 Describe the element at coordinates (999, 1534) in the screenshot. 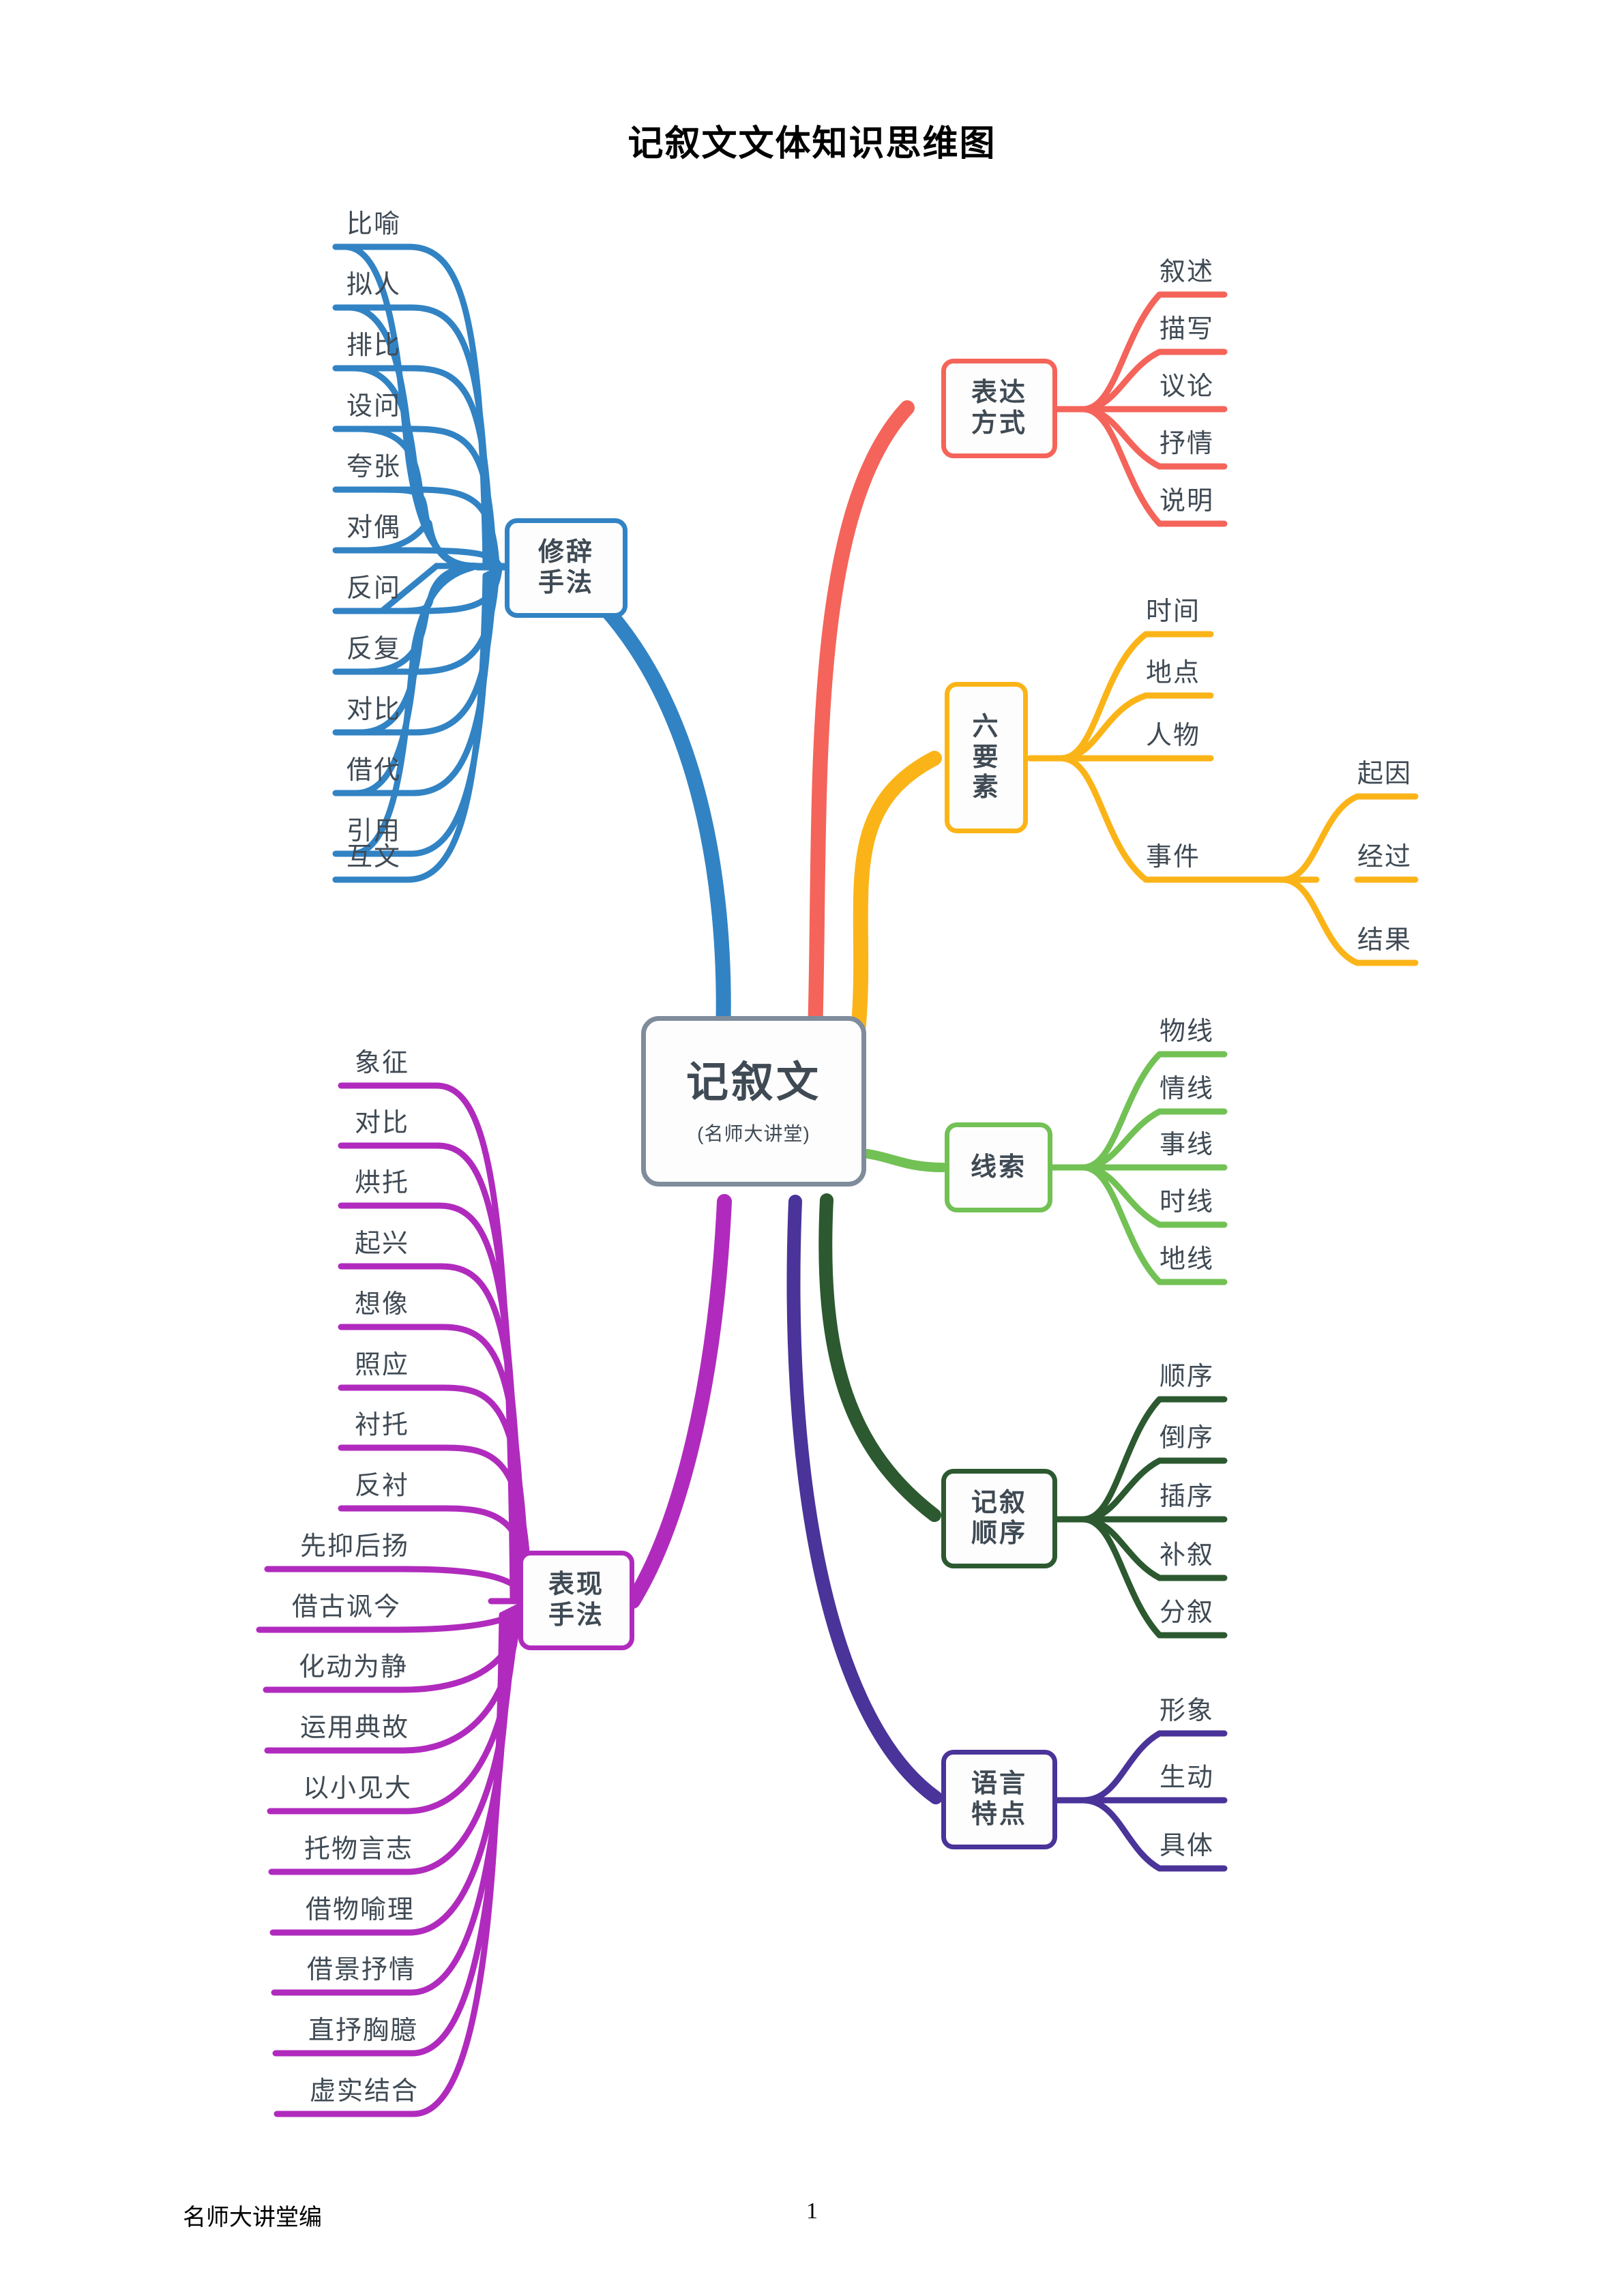

I see `branch-label-line2: 顺序` at that location.